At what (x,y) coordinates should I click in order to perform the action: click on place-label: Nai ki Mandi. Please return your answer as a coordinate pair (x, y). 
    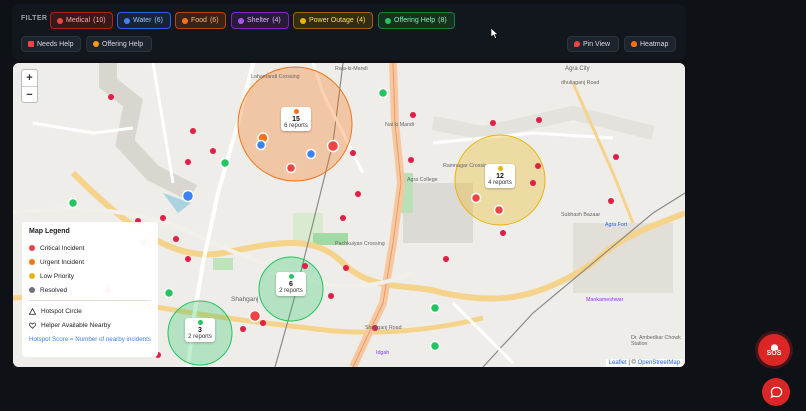
    Looking at the image, I should click on (400, 125).